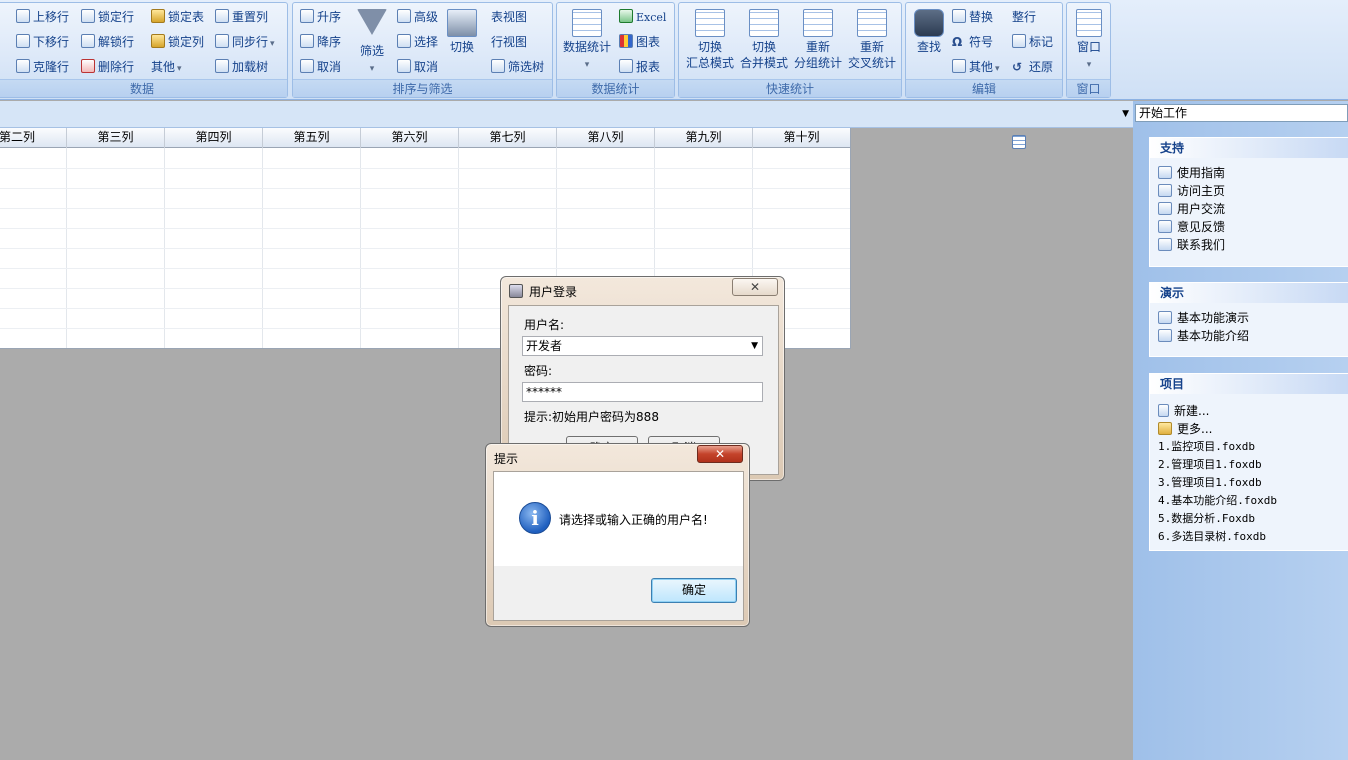 Image resolution: width=1348 pixels, height=760 pixels. What do you see at coordinates (508, 138) in the screenshot?
I see `column-header: 第七列` at bounding box center [508, 138].